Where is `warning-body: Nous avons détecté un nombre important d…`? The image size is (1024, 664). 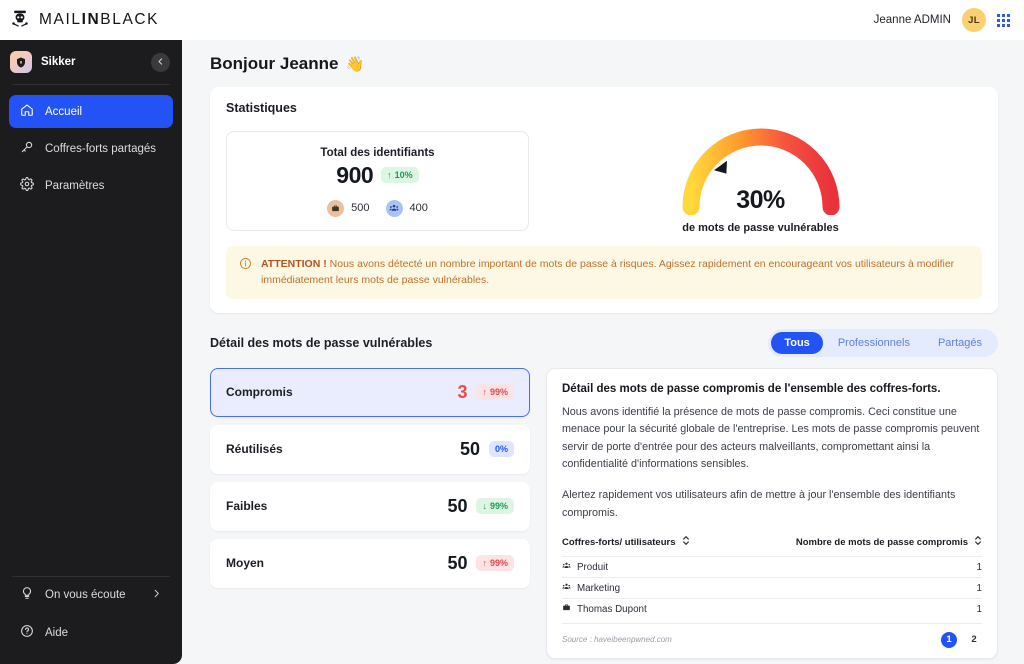 warning-body: Nous avons détecté un nombre important d… is located at coordinates (608, 272).